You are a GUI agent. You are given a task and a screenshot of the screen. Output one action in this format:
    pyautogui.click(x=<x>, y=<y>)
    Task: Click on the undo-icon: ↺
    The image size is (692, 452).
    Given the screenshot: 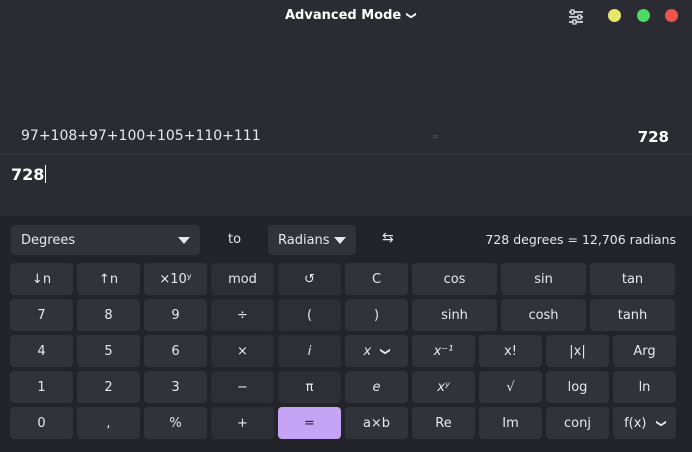 What is the action you would take?
    pyautogui.click(x=309, y=279)
    